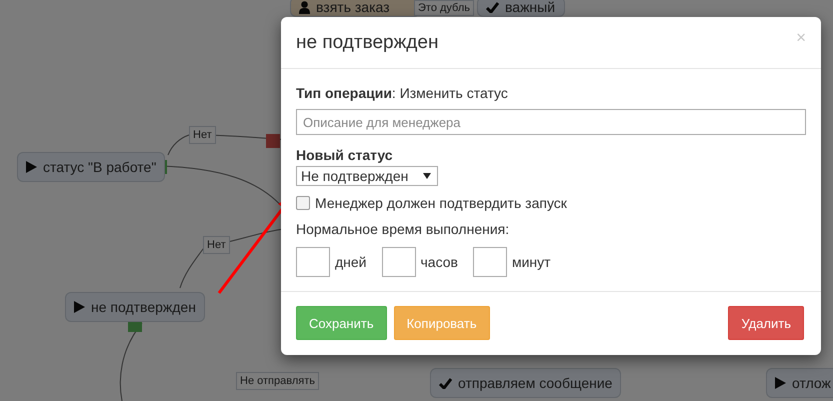  I want to click on person-icon, so click(304, 7).